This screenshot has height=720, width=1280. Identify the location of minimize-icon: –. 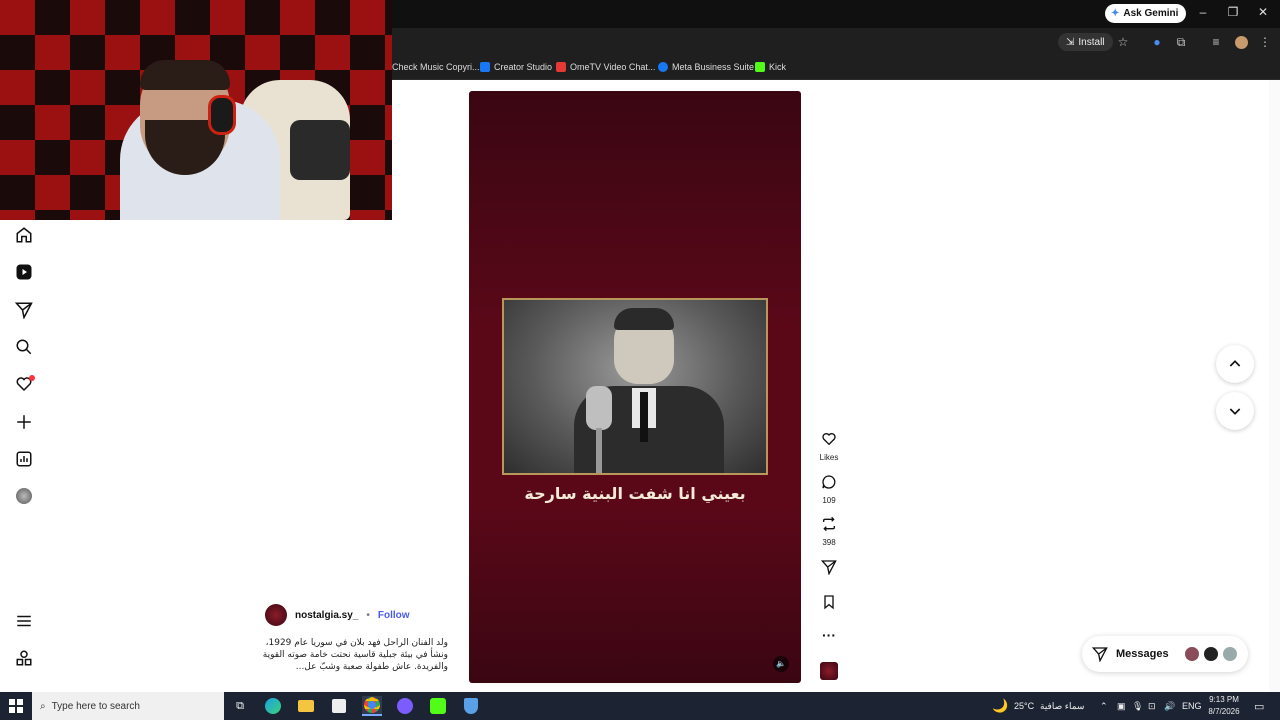
(1203, 12).